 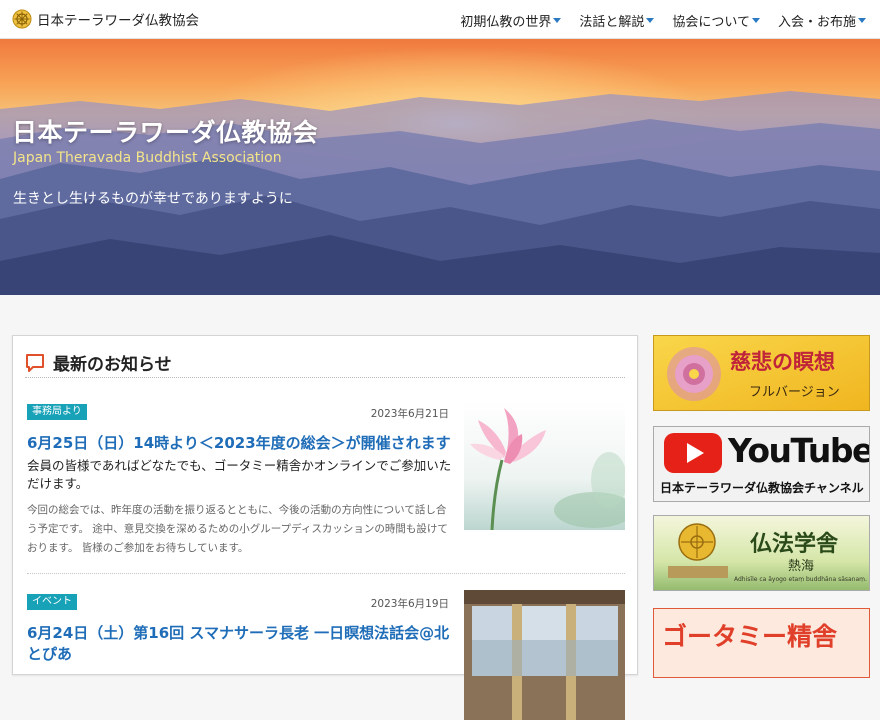 I want to click on post-lead: 会員の皆様であればどなたでも、ゴータミー精舎かオンラインでご参加いただけます。, so click(x=239, y=474).